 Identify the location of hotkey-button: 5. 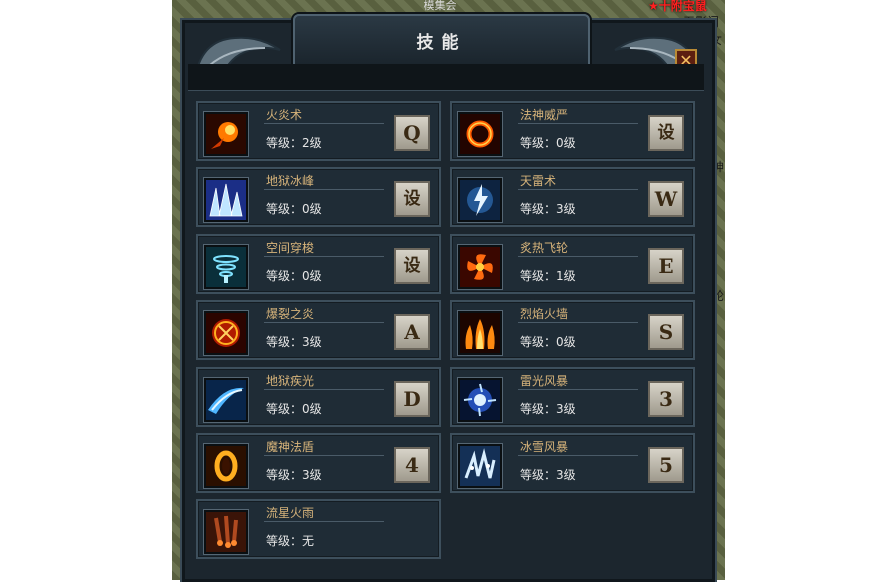
(666, 465).